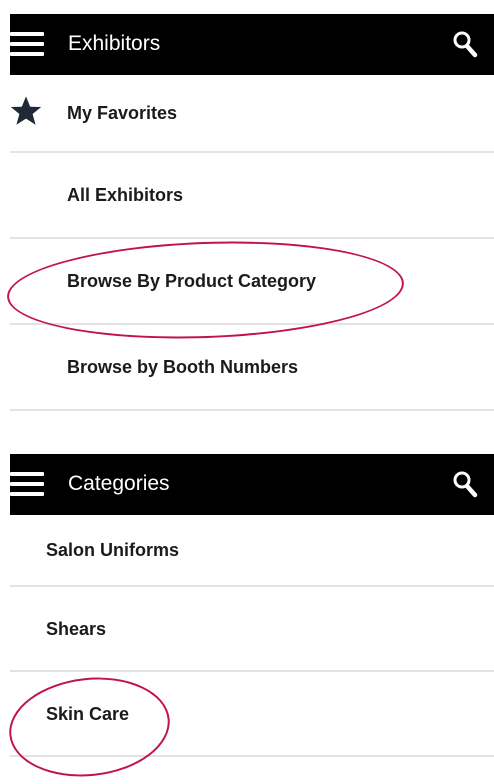 The image size is (494, 784). I want to click on list-item-all-exhibitors: All Exhibitors, so click(252, 196).